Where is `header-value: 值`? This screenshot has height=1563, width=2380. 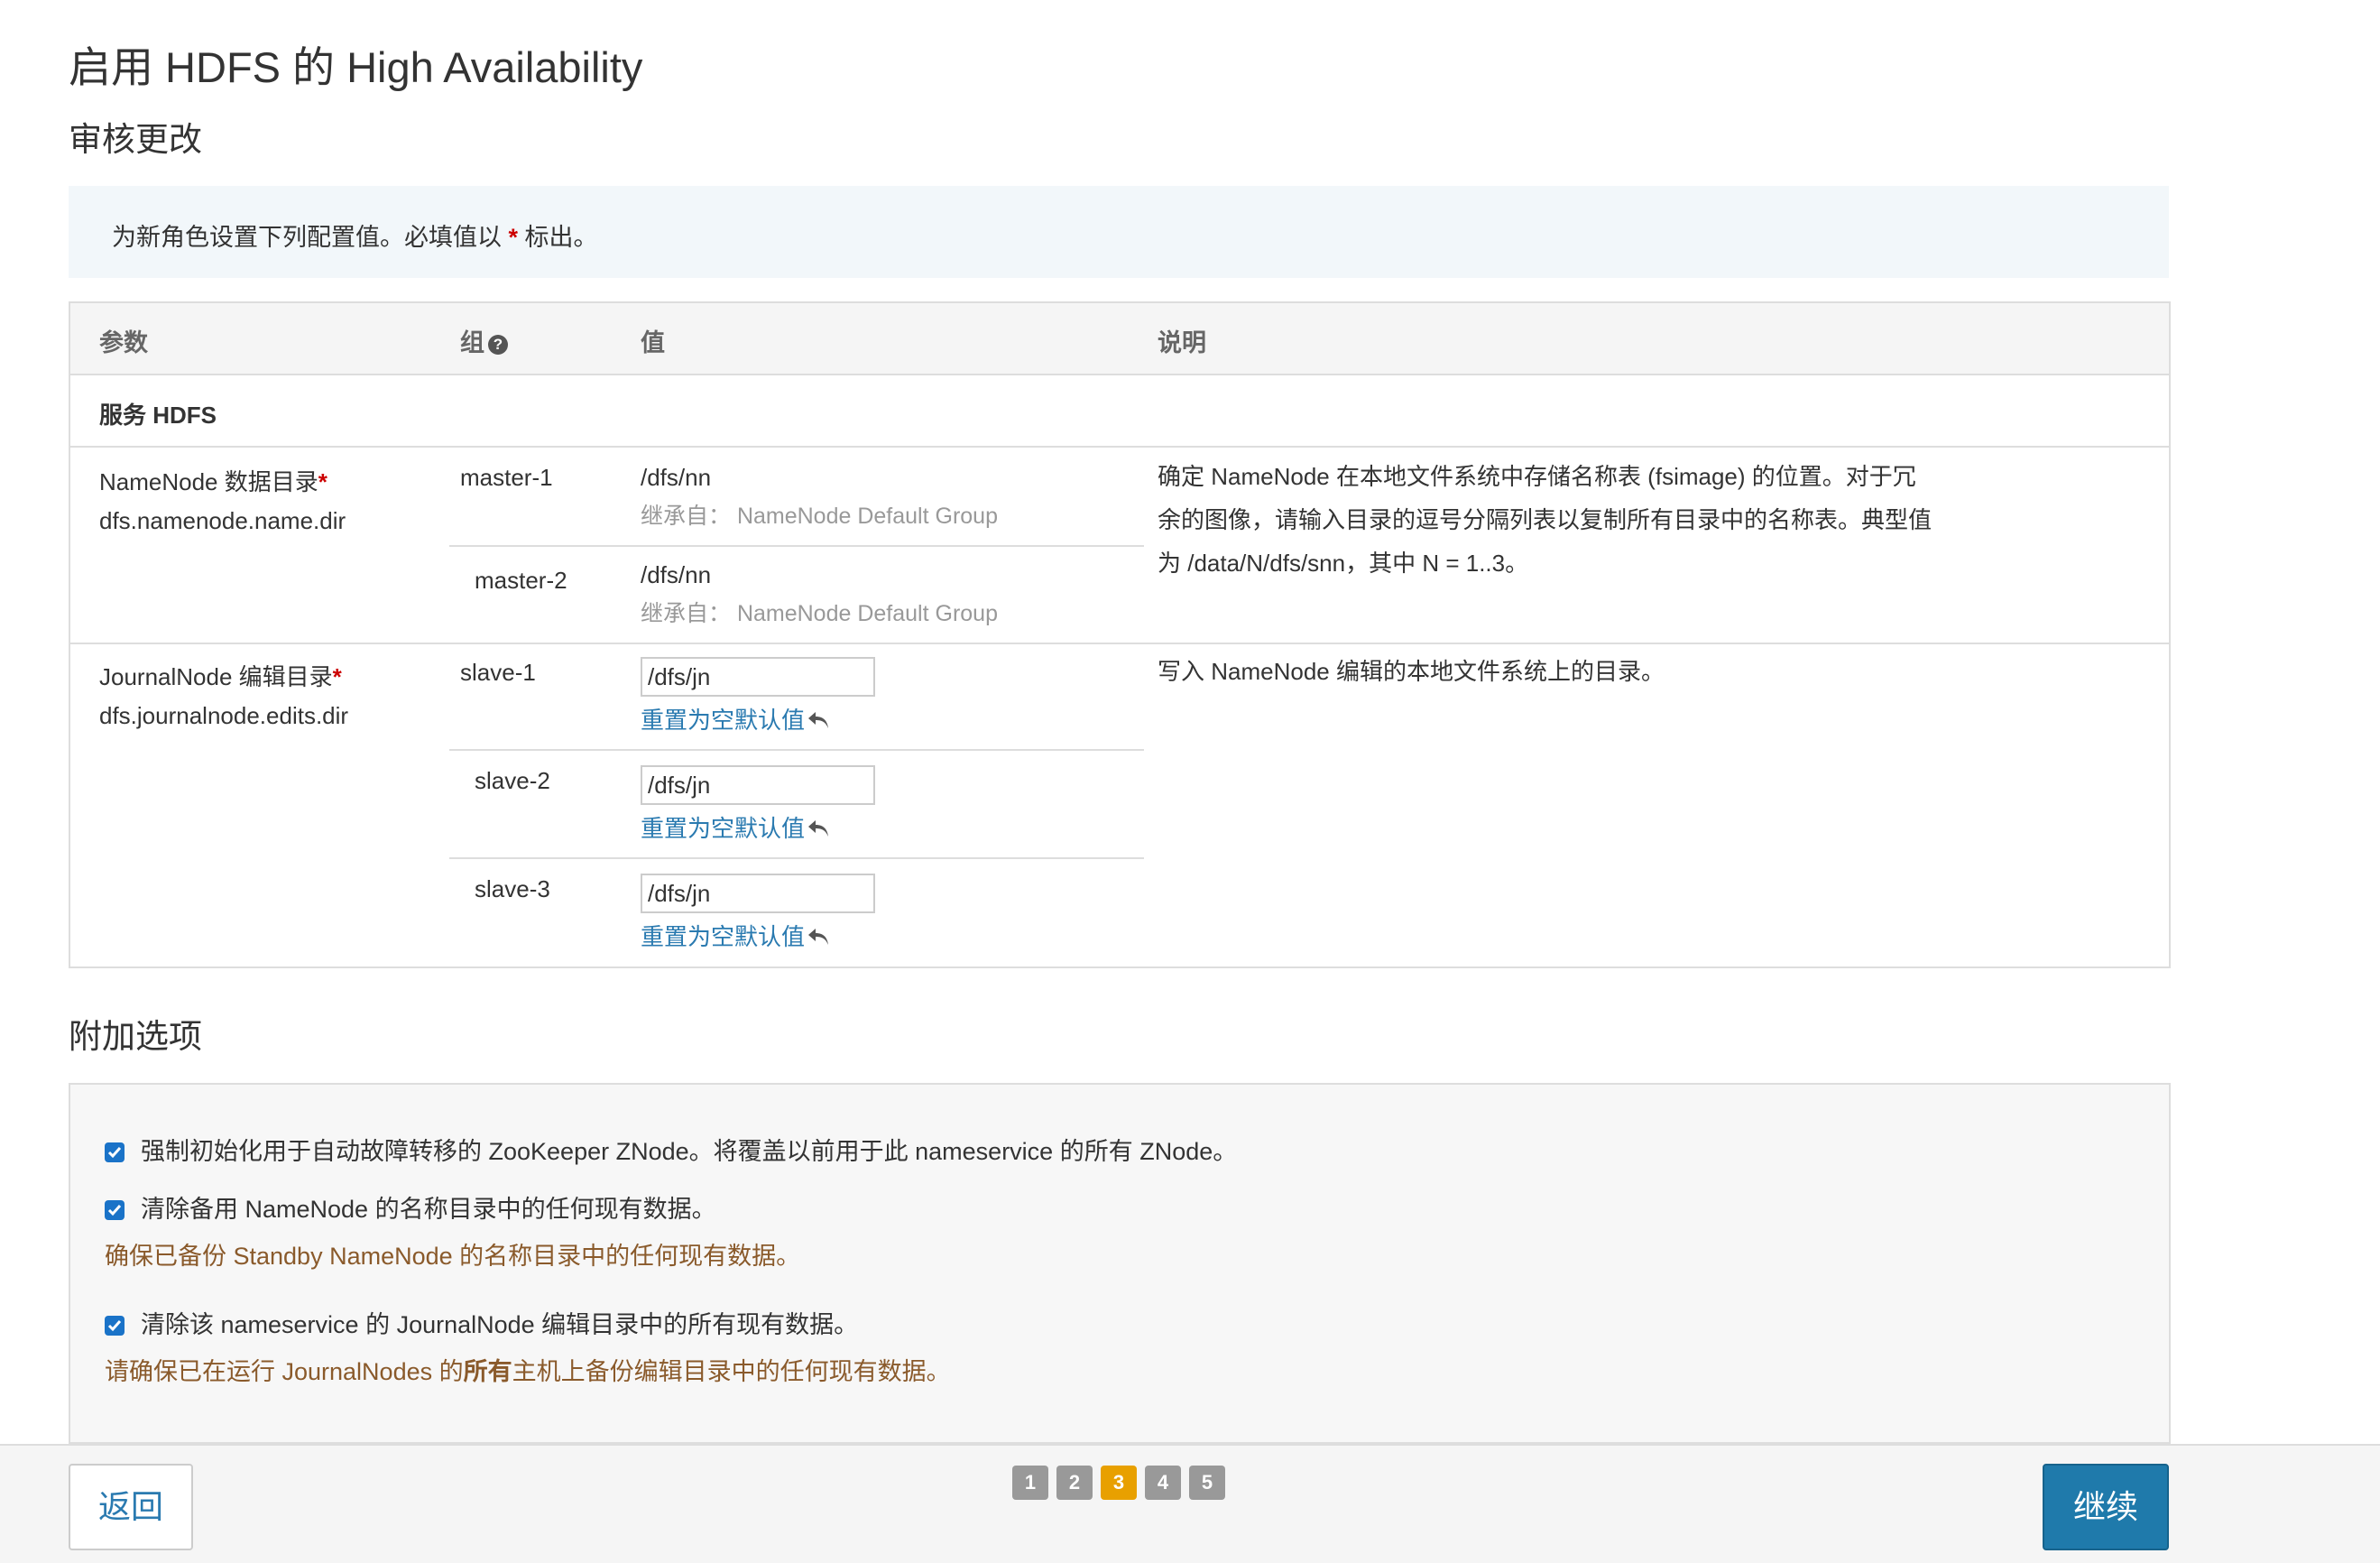
header-value: 值 is located at coordinates (653, 342).